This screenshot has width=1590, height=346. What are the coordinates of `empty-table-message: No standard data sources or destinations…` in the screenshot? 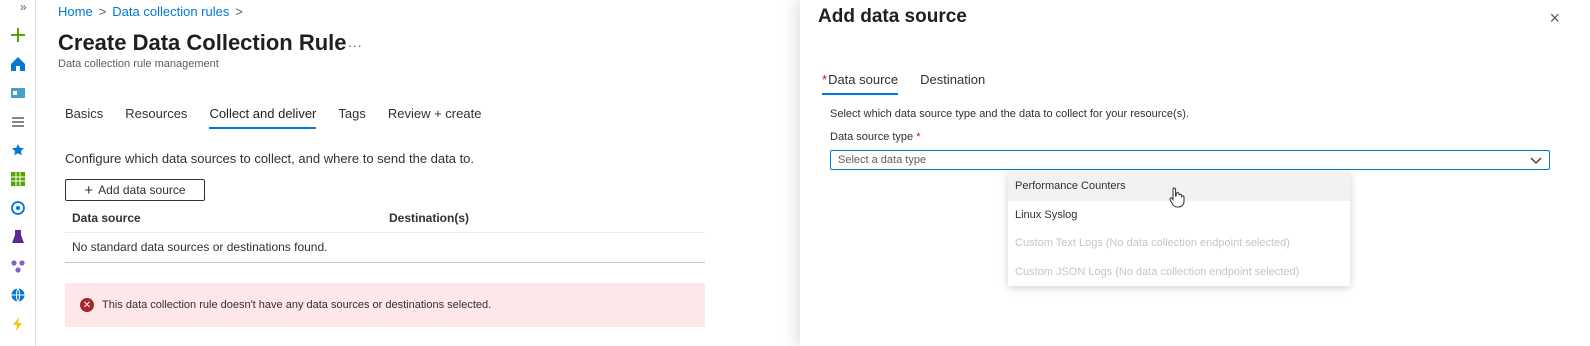 It's located at (200, 247).